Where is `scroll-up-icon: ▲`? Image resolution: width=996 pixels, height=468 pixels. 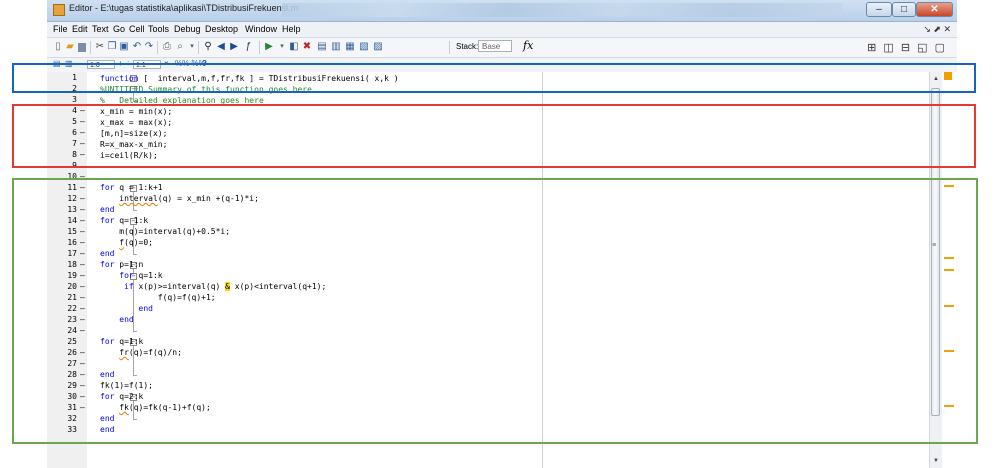 scroll-up-icon: ▲ is located at coordinates (936, 79).